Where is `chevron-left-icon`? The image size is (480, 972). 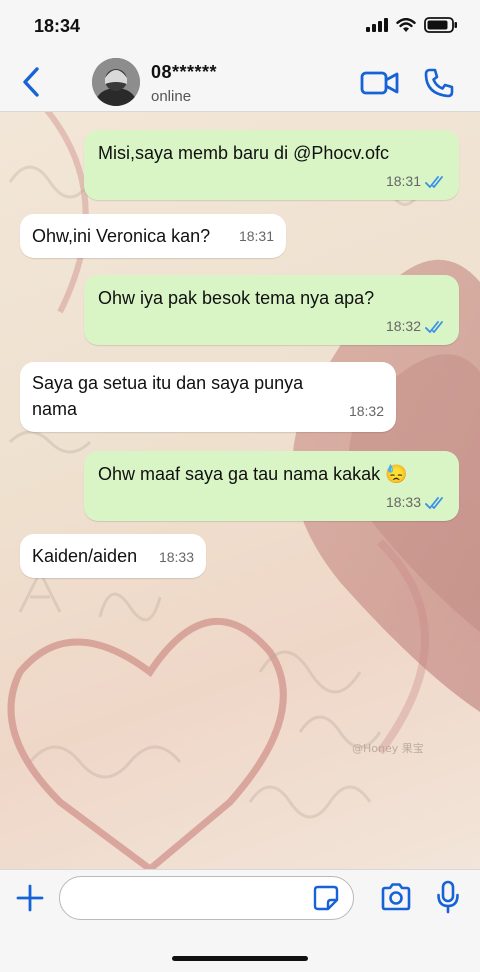 chevron-left-icon is located at coordinates (31, 82).